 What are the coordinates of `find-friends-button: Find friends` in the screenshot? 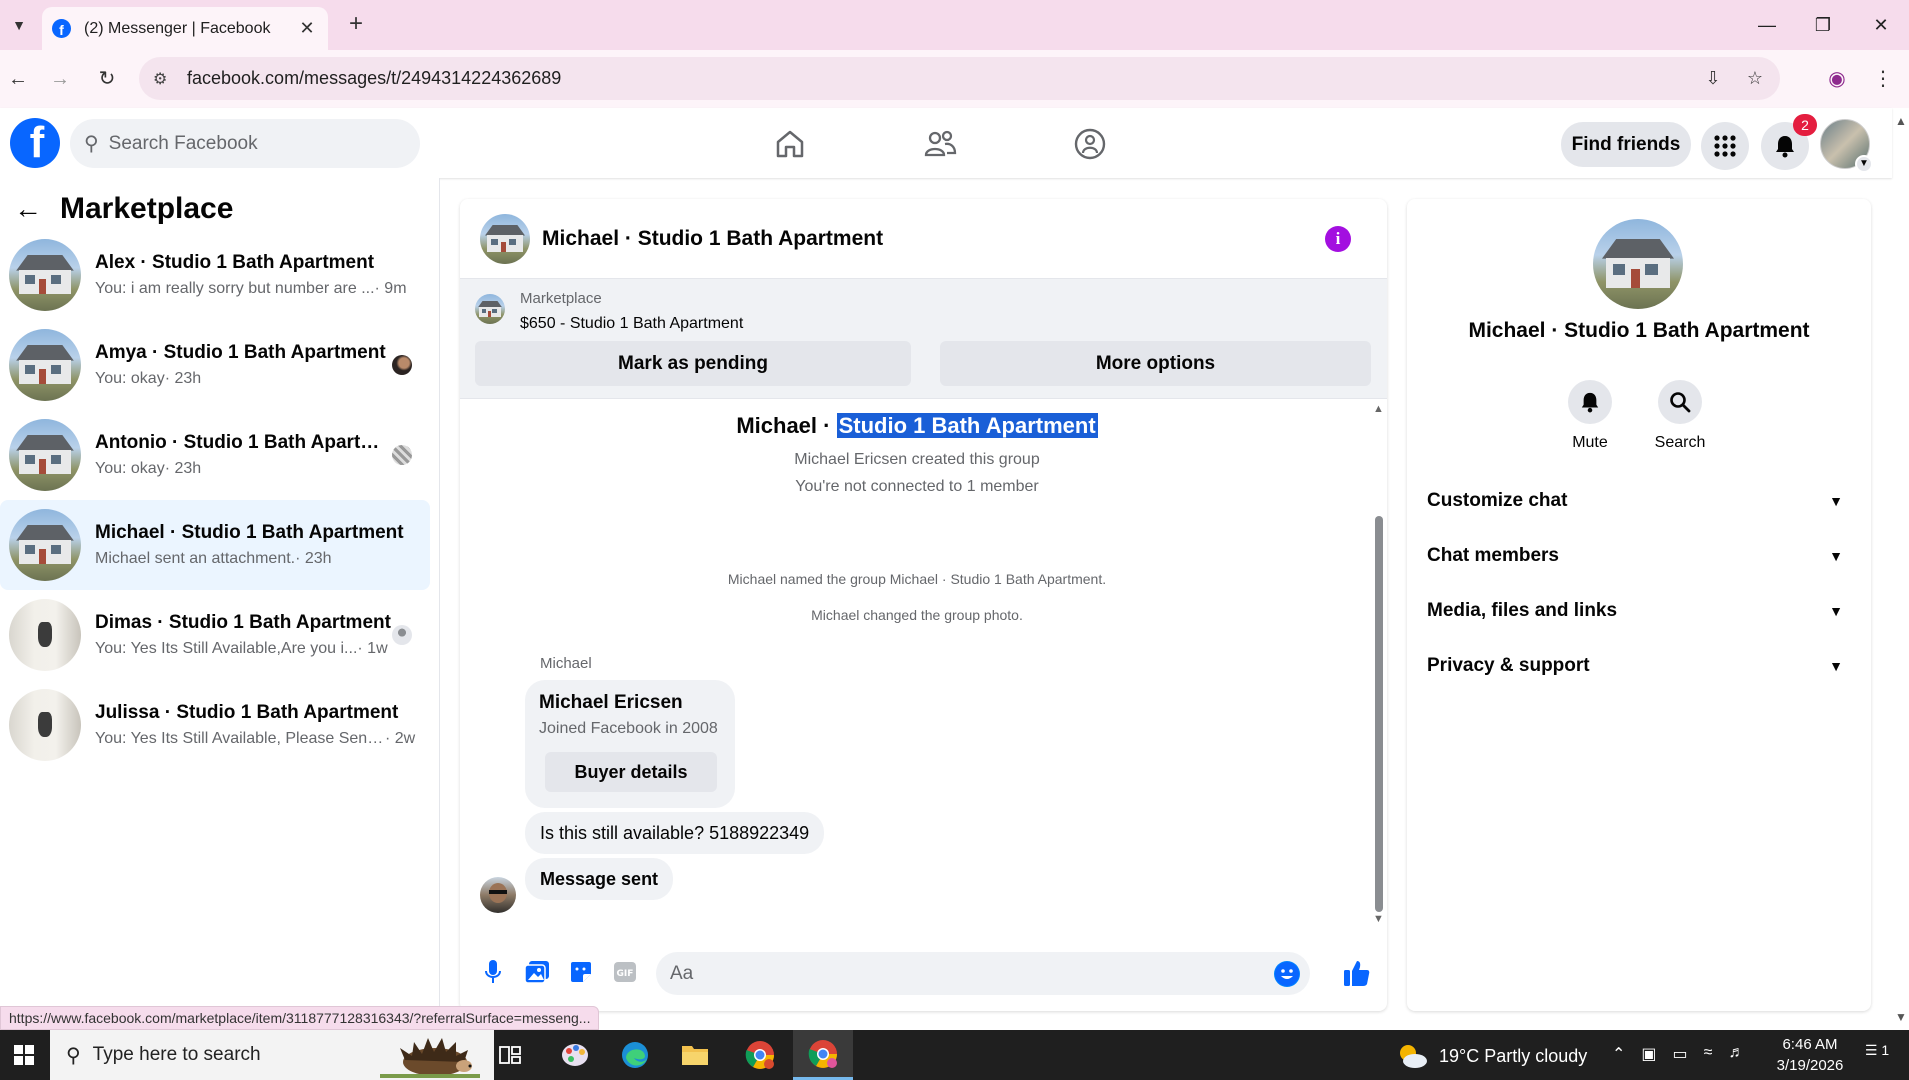 It's located at (1626, 144).